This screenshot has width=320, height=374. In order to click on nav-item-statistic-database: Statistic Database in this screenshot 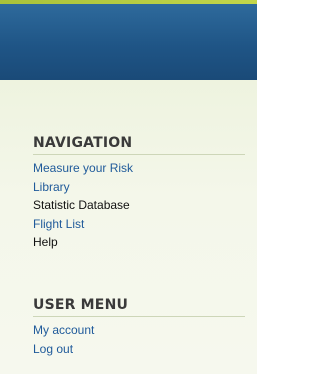, I will do `click(139, 205)`.